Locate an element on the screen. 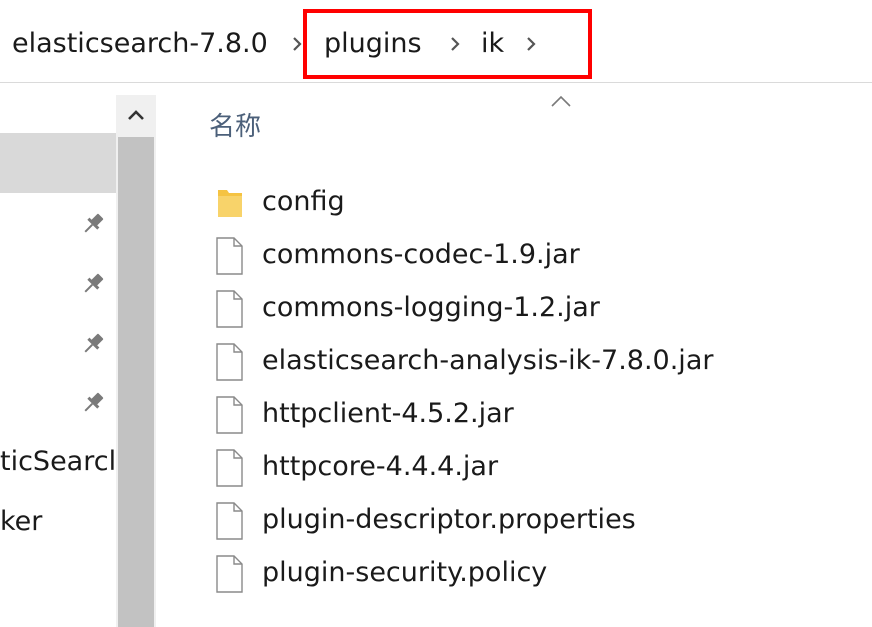 The height and width of the screenshot is (627, 872). file-row: plugin-security.policy is located at coordinates (535, 575).